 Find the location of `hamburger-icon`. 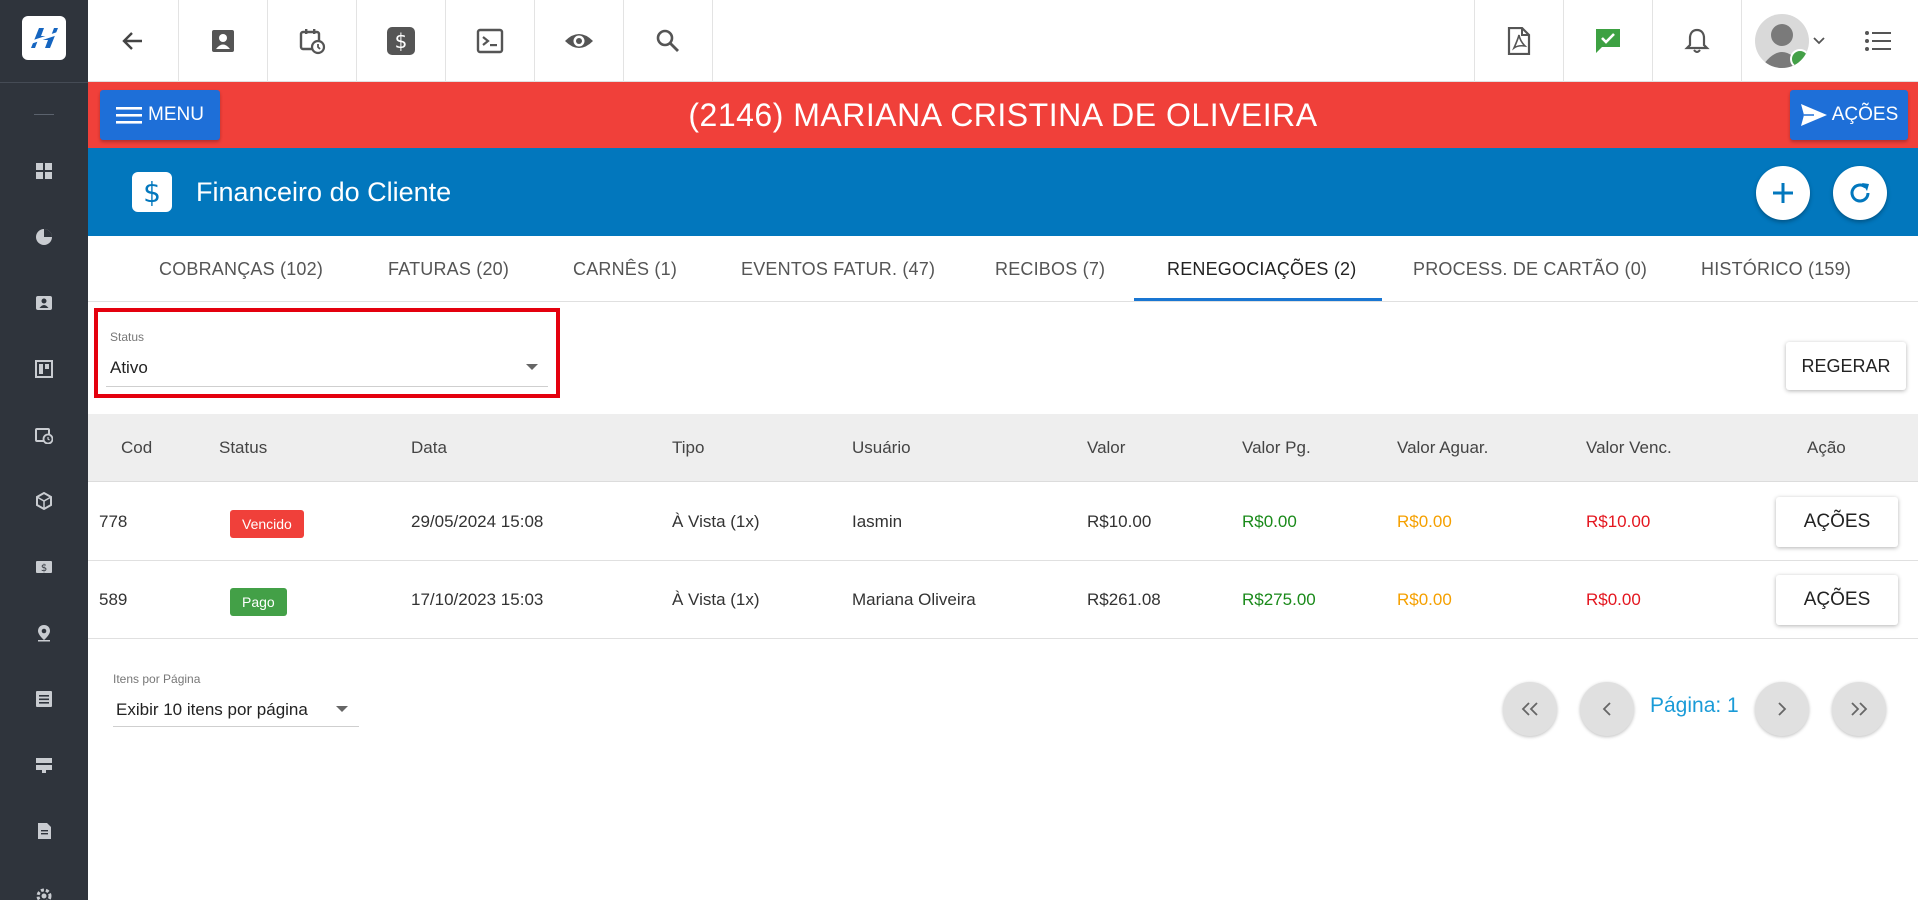

hamburger-icon is located at coordinates (129, 115).